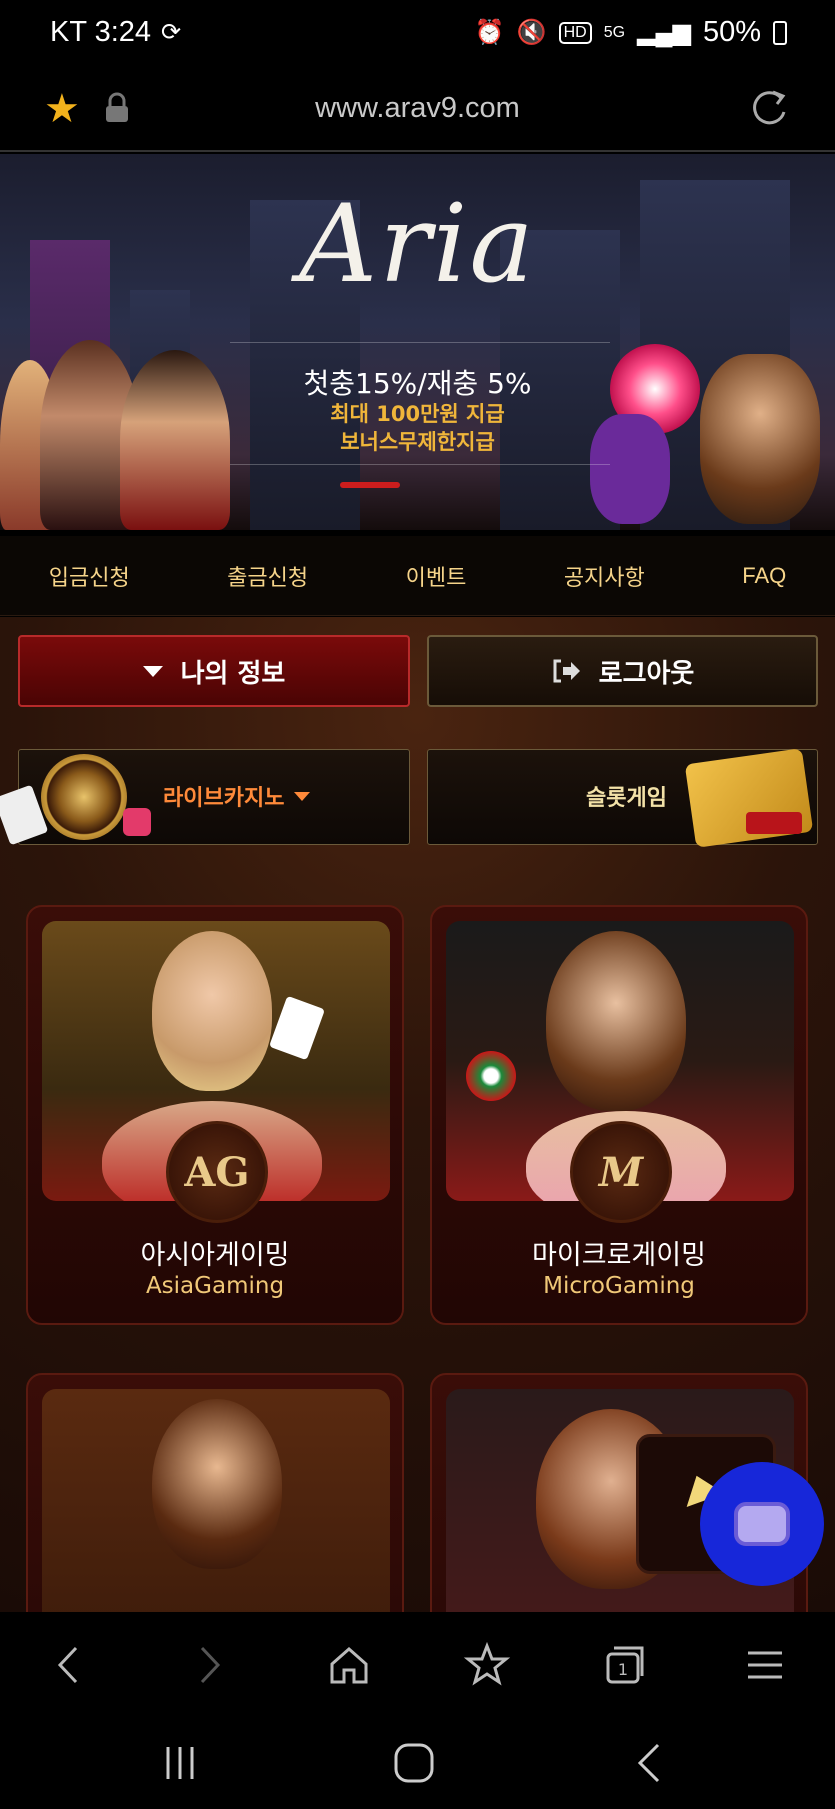 The width and height of the screenshot is (835, 1809). I want to click on carrier-time: KT 3:24, so click(101, 32).